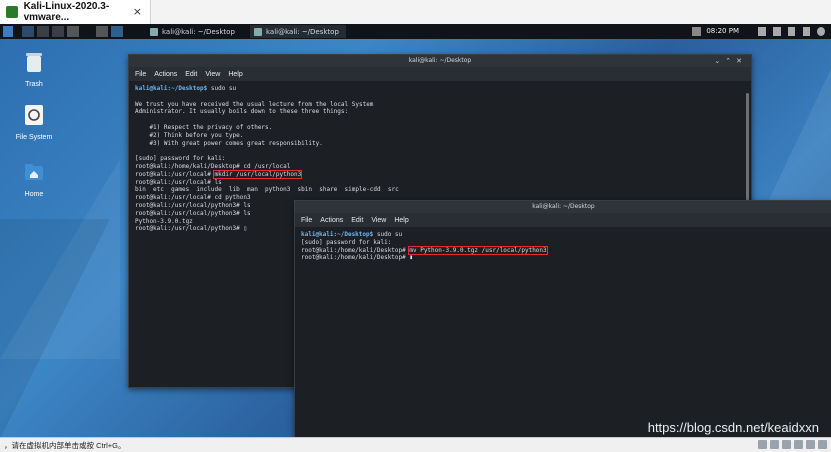  What do you see at coordinates (117, 31) in the screenshot?
I see `browser-launcher-icon` at bounding box center [117, 31].